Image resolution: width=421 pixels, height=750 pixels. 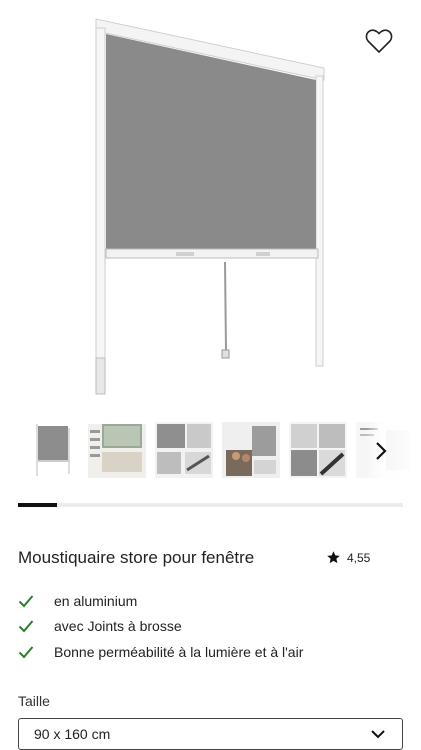 I want to click on thumbnail-frame-detail, so click(x=318, y=451).